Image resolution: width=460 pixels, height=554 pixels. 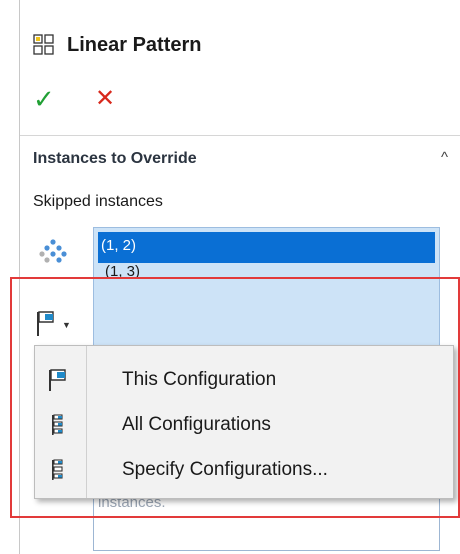 I want to click on list-item: (1, 2), so click(x=266, y=247).